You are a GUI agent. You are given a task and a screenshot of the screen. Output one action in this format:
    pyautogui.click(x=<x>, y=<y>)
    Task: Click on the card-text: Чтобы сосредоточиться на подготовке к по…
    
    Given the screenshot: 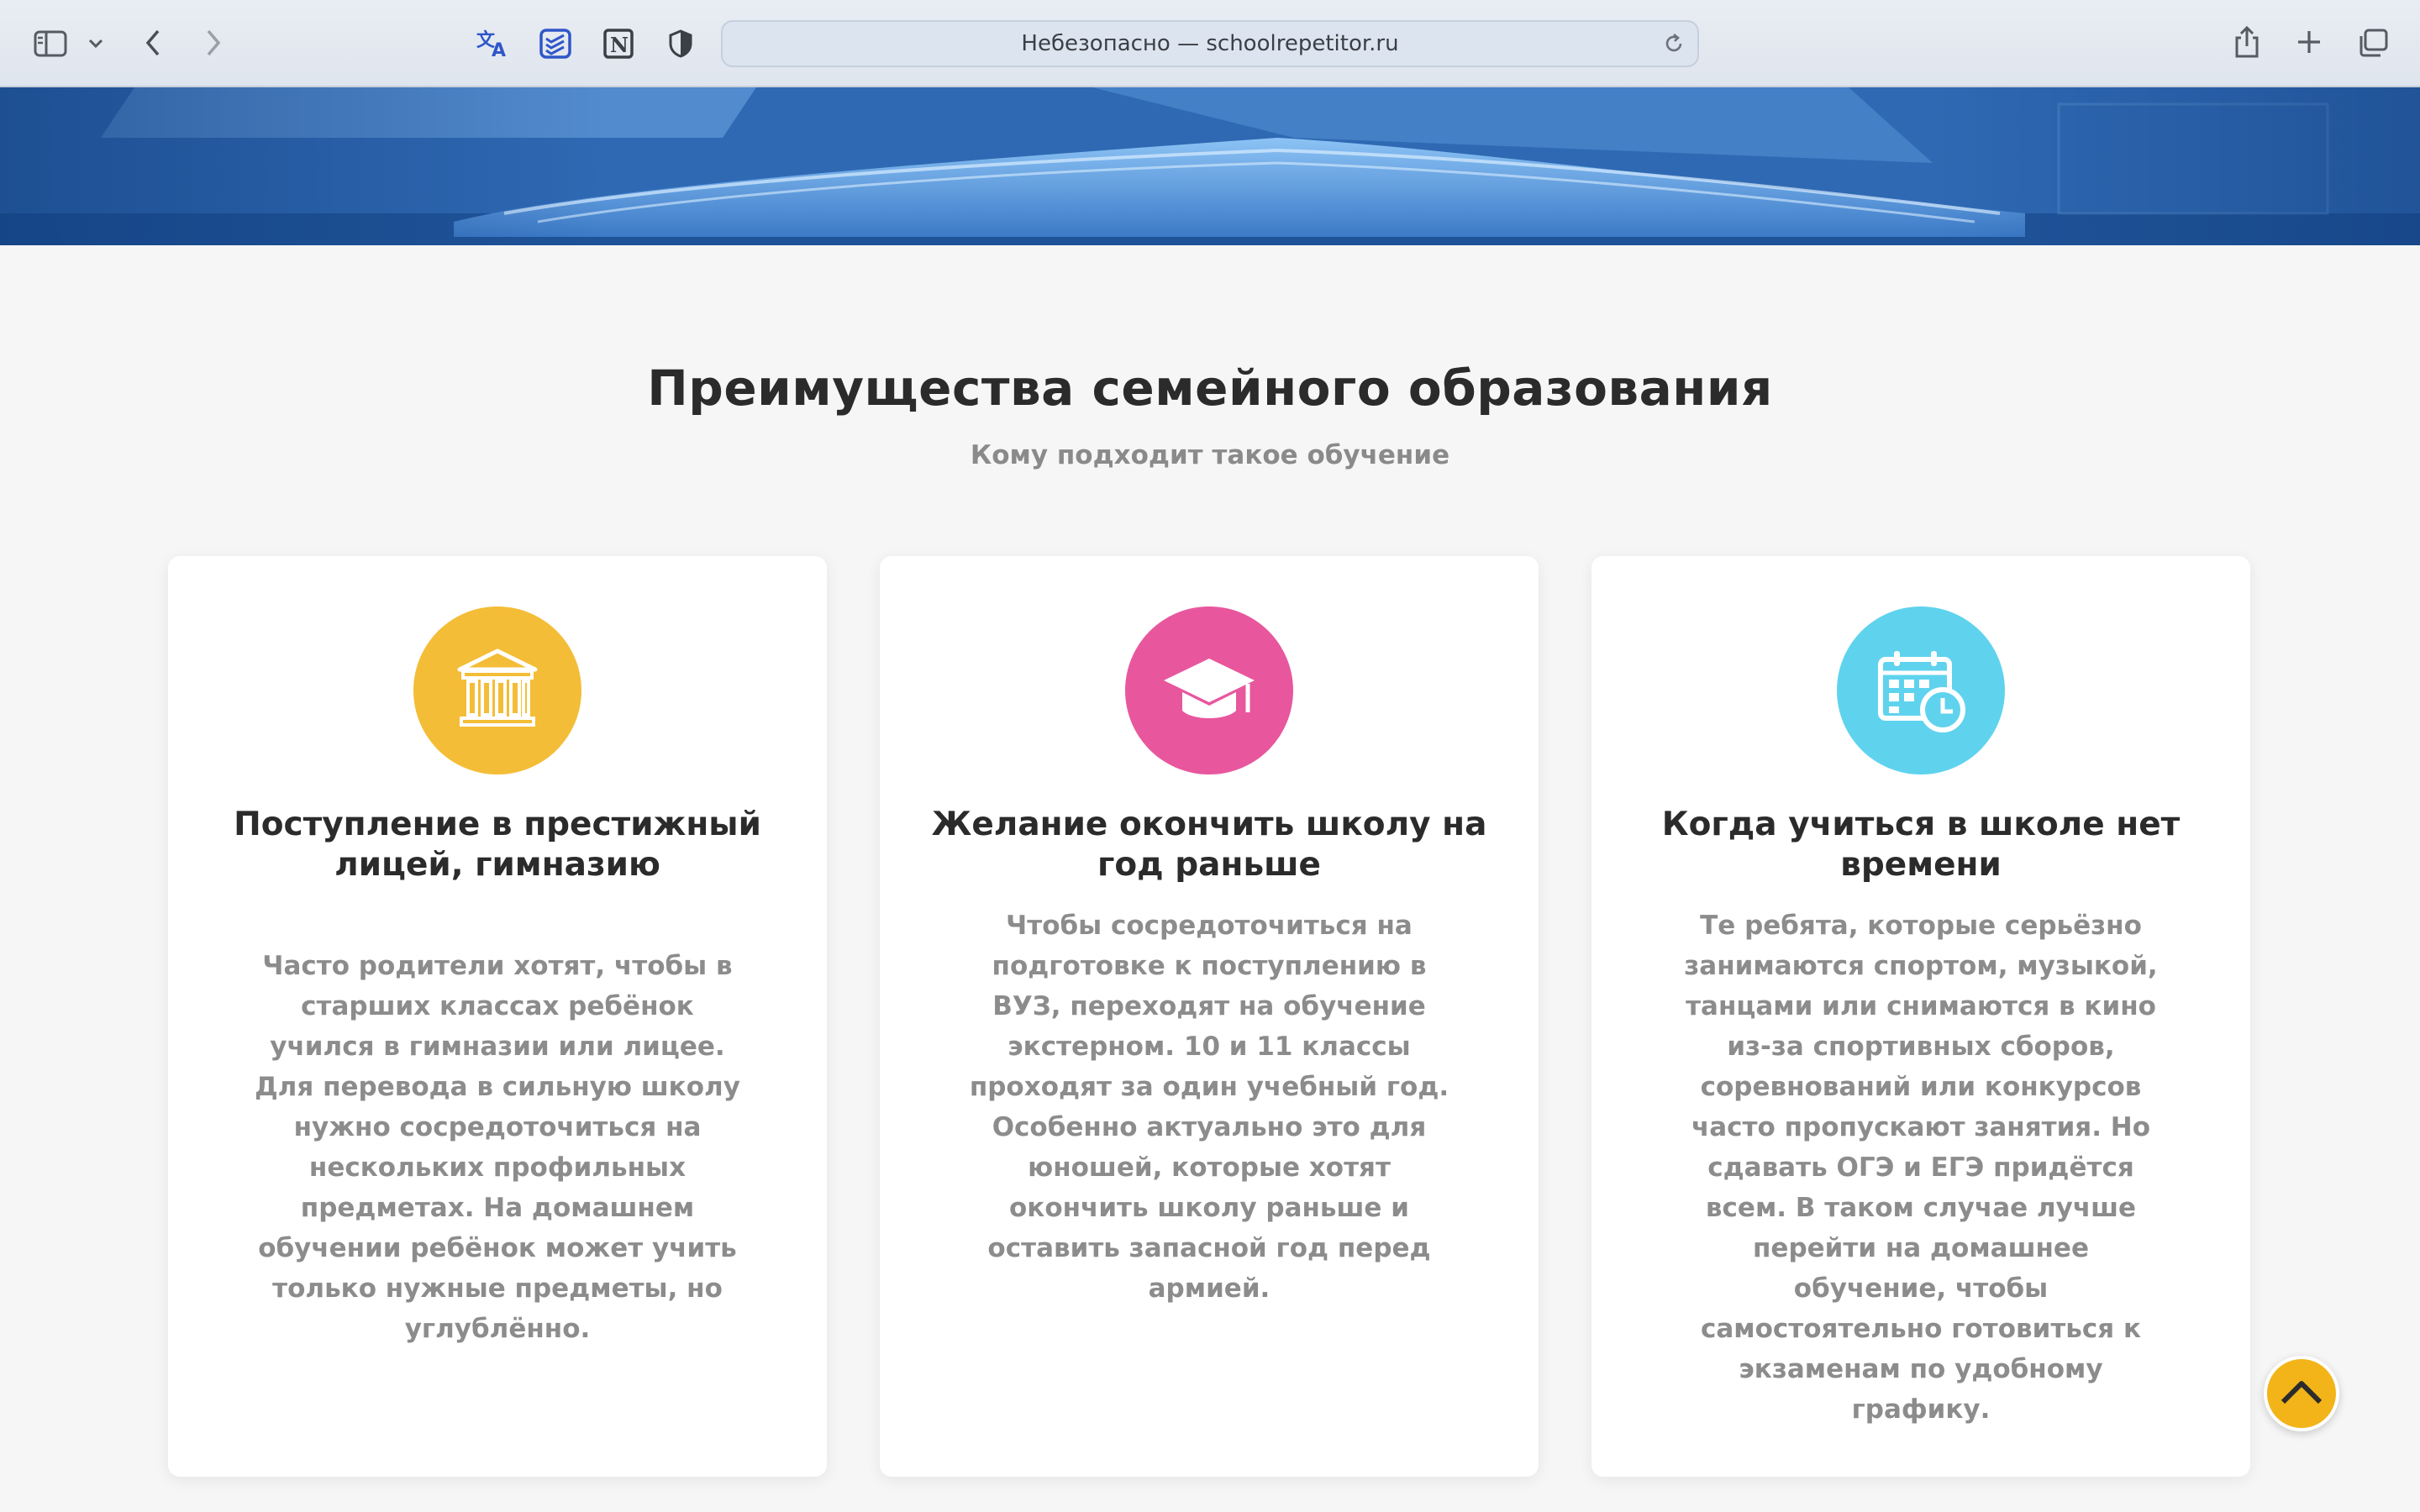 What is the action you would take?
    pyautogui.click(x=1209, y=1107)
    